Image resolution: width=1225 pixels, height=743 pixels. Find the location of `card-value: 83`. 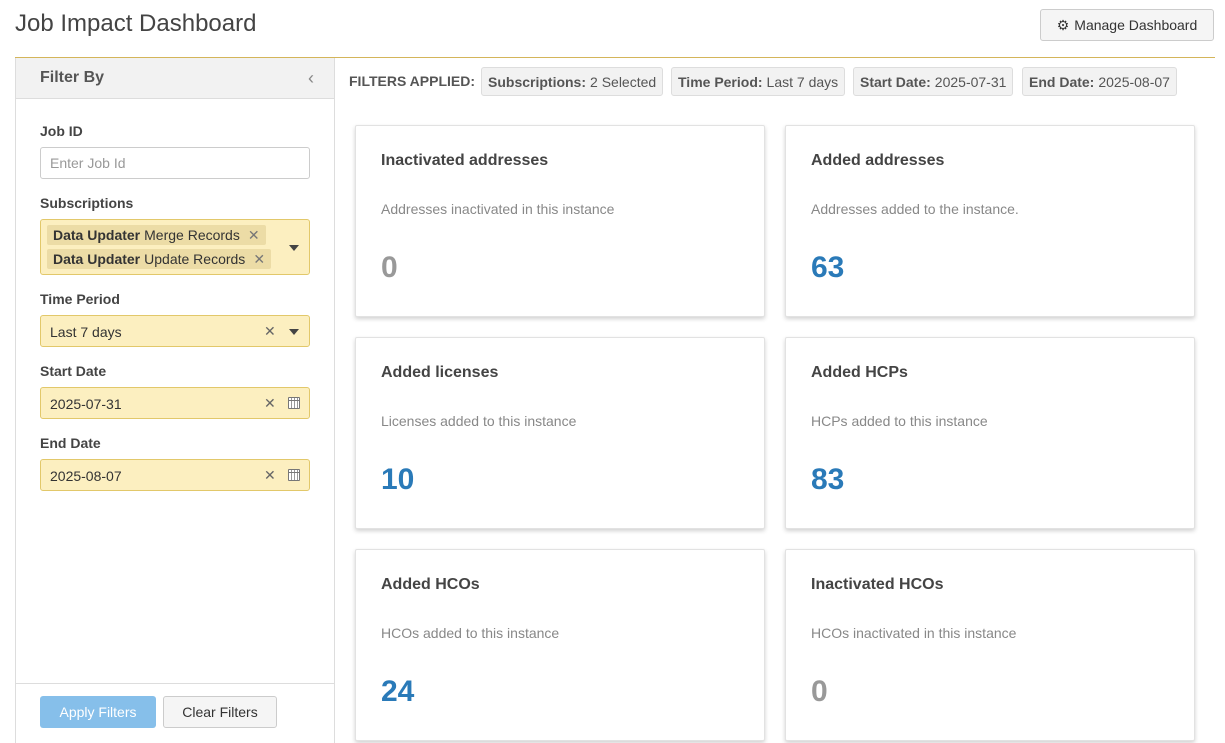

card-value: 83 is located at coordinates (828, 479).